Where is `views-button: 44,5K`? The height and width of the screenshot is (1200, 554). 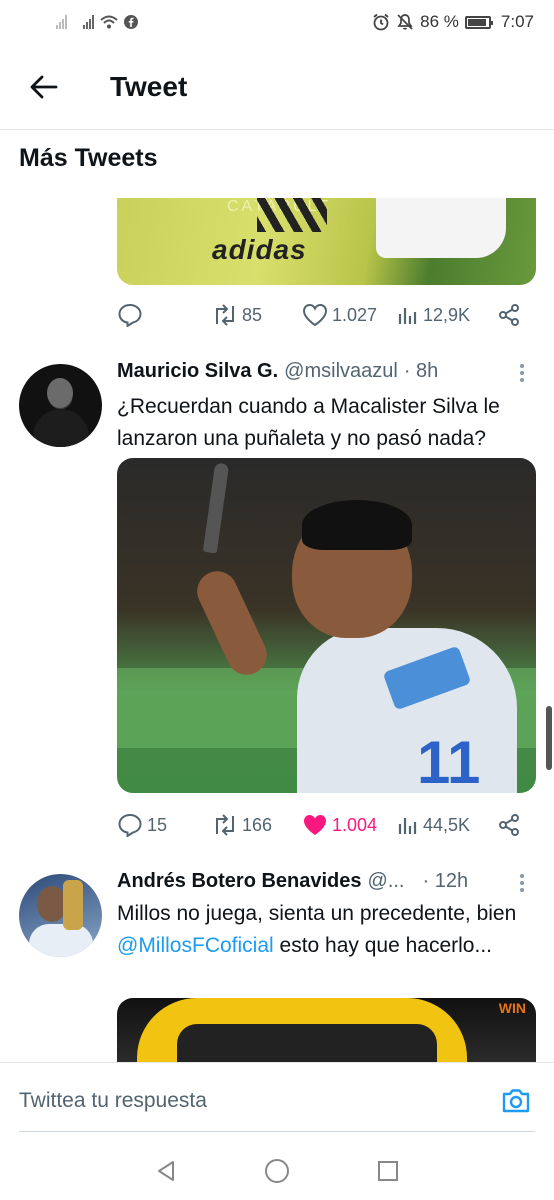
views-button: 44,5K is located at coordinates (447, 825).